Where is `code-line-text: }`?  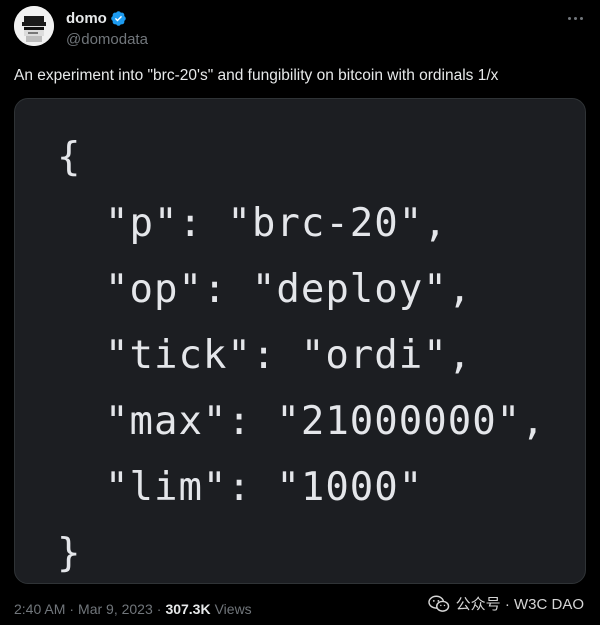 code-line-text: } is located at coordinates (69, 553).